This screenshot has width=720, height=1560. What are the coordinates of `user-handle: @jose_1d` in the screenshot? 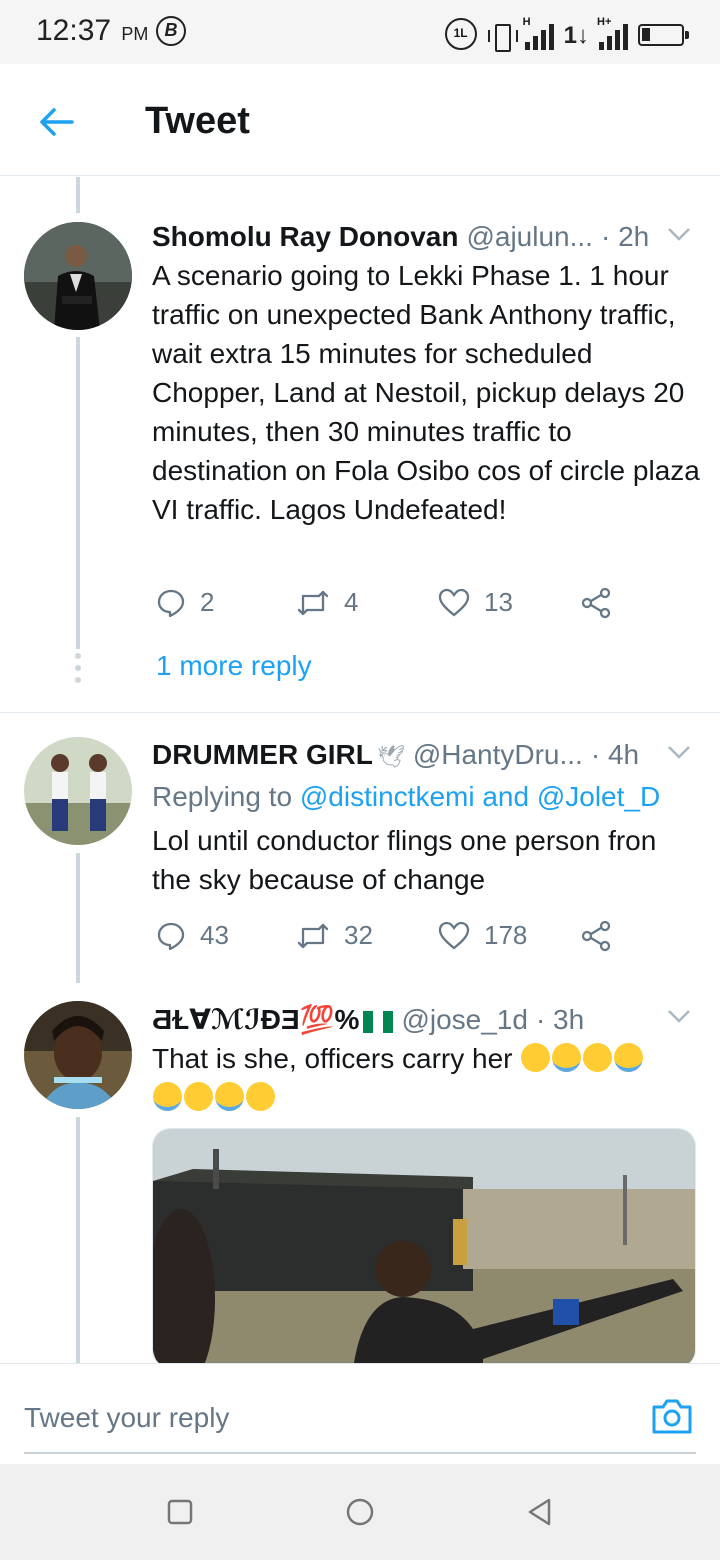 It's located at (464, 1020).